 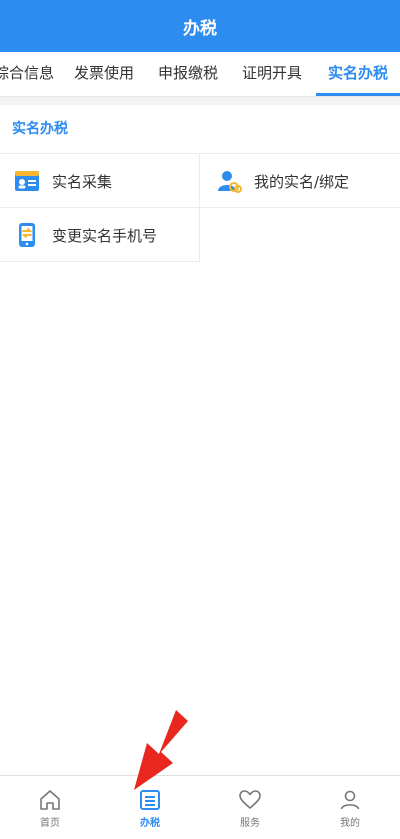 I want to click on tab-certificate-issue: 证明开具, so click(x=272, y=74).